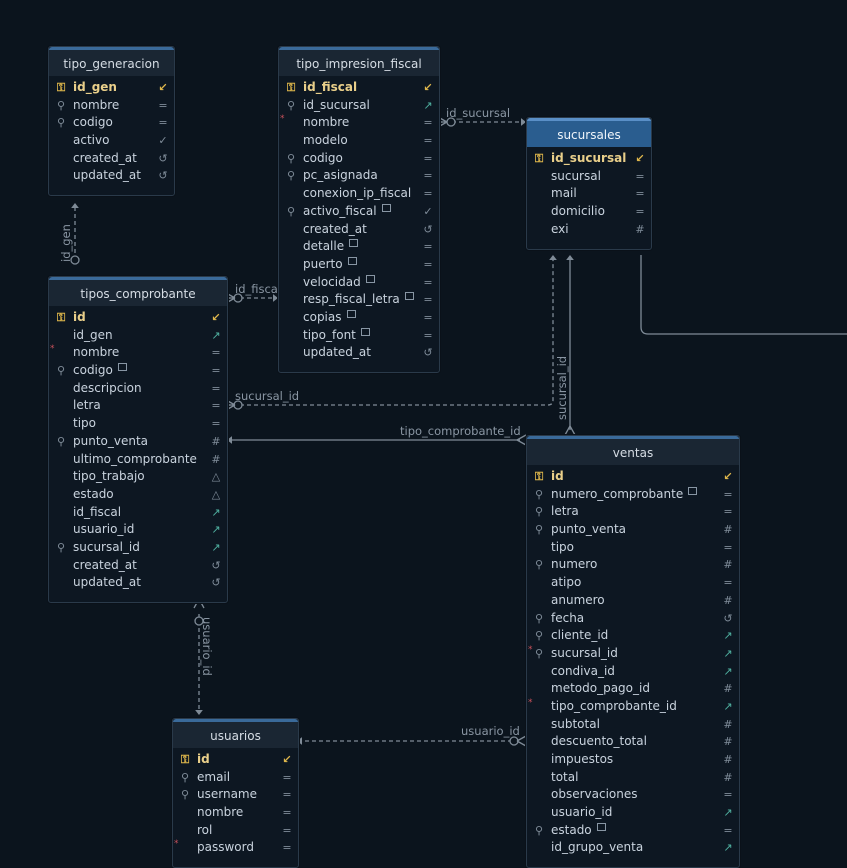  Describe the element at coordinates (589, 177) in the screenshot. I see `column-row: sucursal =` at that location.